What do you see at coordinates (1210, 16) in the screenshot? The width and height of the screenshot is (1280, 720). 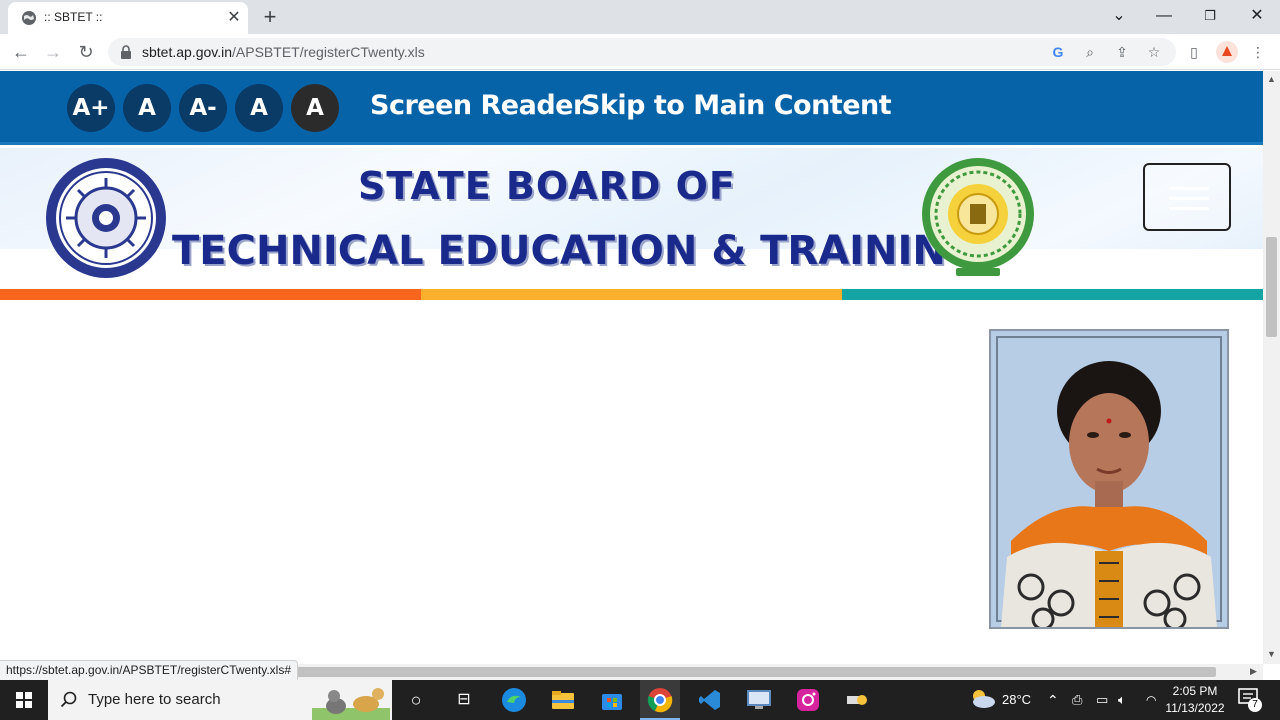 I see `restore-button: ❐` at bounding box center [1210, 16].